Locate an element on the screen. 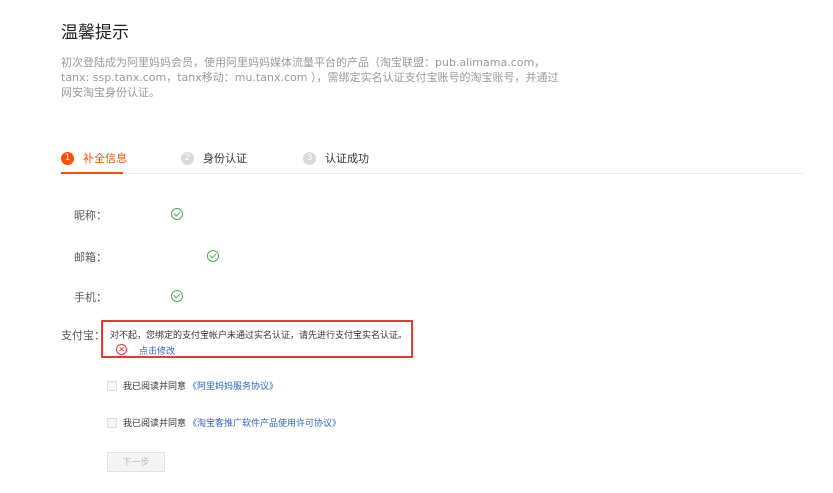 This screenshot has width=833, height=493. software-license-agreement-link: 《淘宝客推广软件产品使用许可协议》 is located at coordinates (264, 422).